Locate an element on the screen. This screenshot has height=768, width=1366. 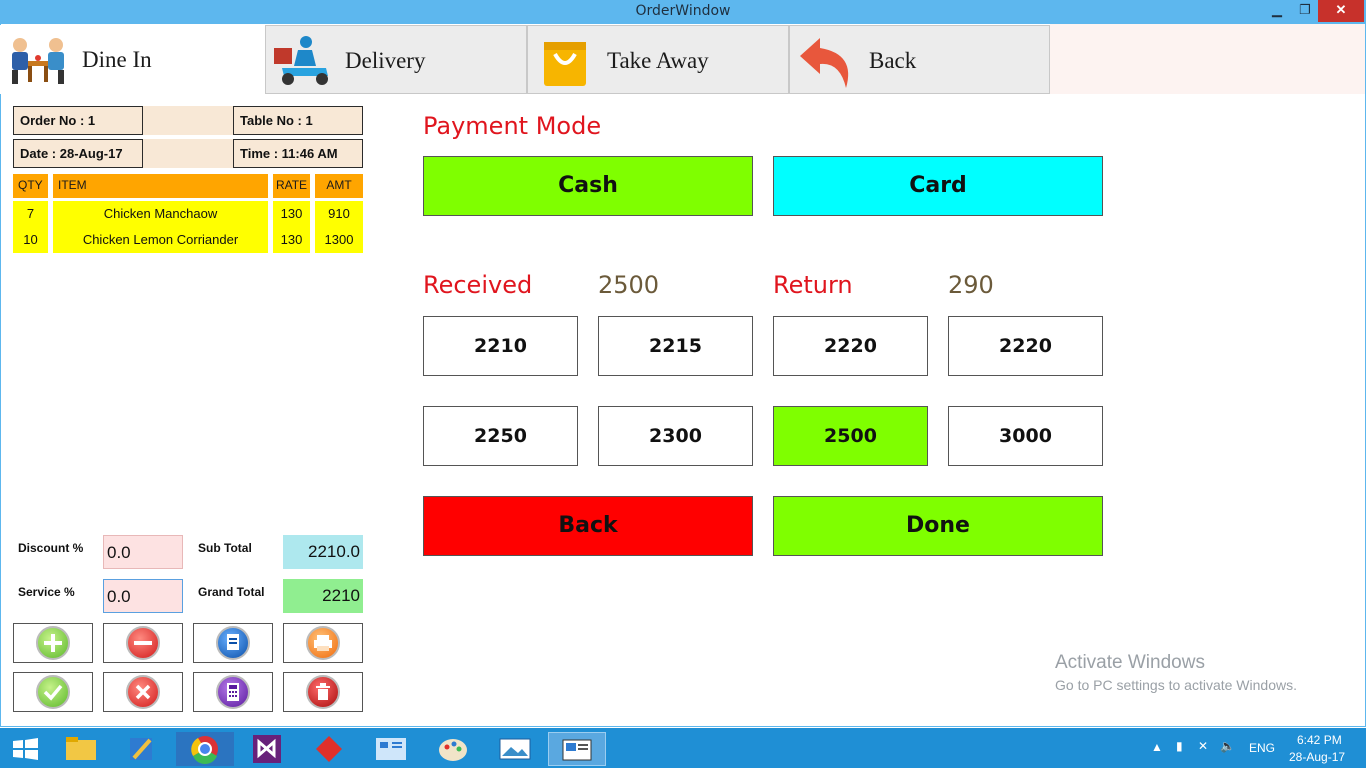
discount-input: 0.0 is located at coordinates (143, 552).